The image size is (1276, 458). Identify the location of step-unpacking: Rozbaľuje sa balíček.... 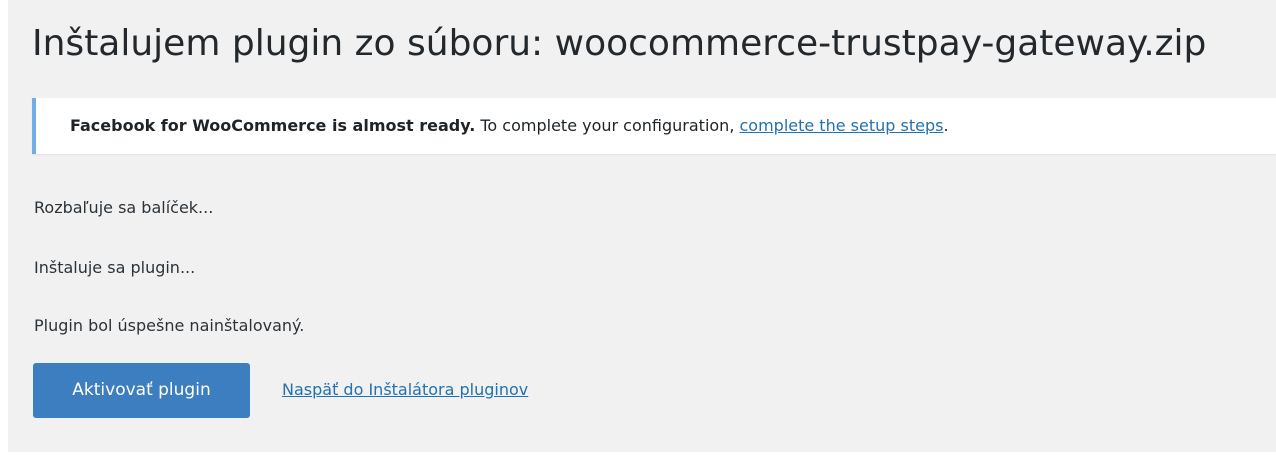
(124, 207).